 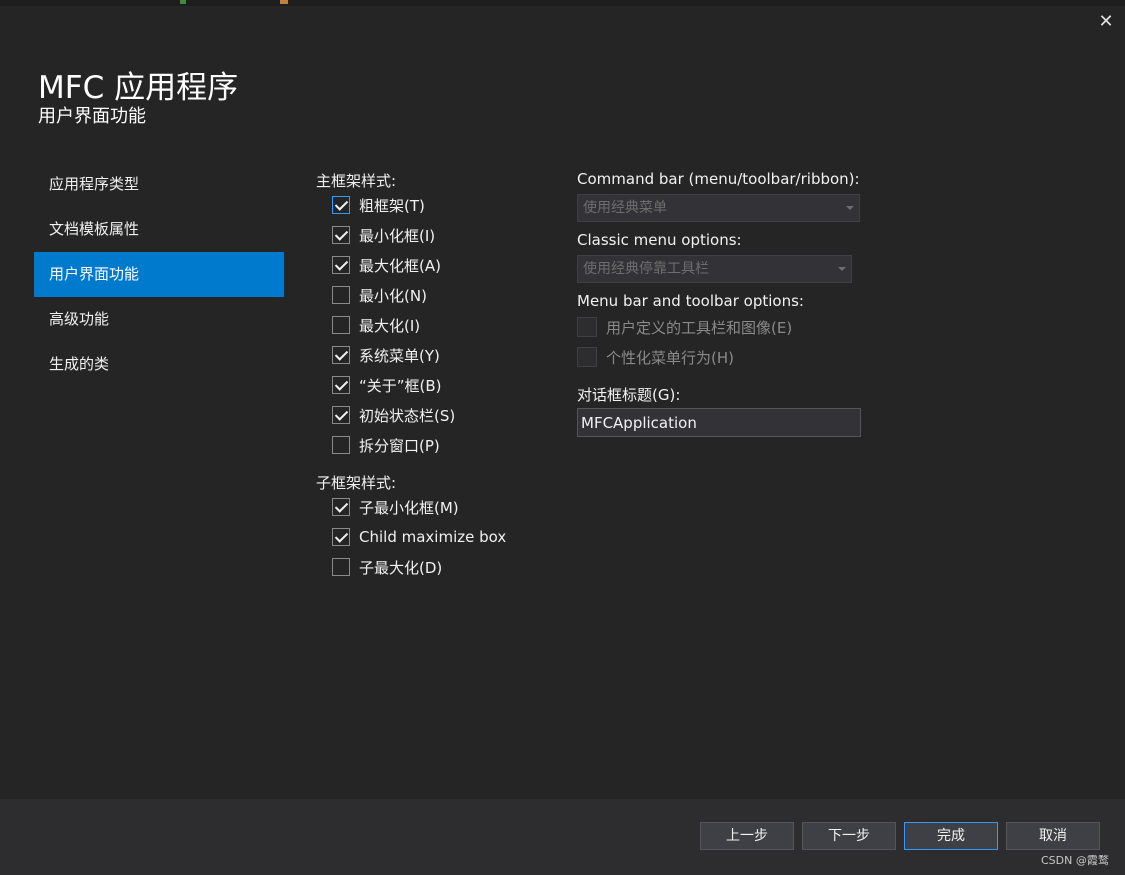 What do you see at coordinates (849, 836) in the screenshot?
I see `next-button: 下一步` at bounding box center [849, 836].